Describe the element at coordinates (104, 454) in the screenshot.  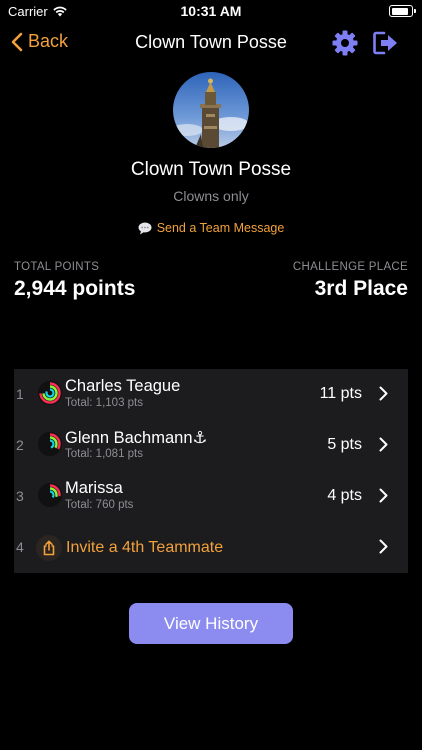
I see `member-total: Total: 1,081 pts` at that location.